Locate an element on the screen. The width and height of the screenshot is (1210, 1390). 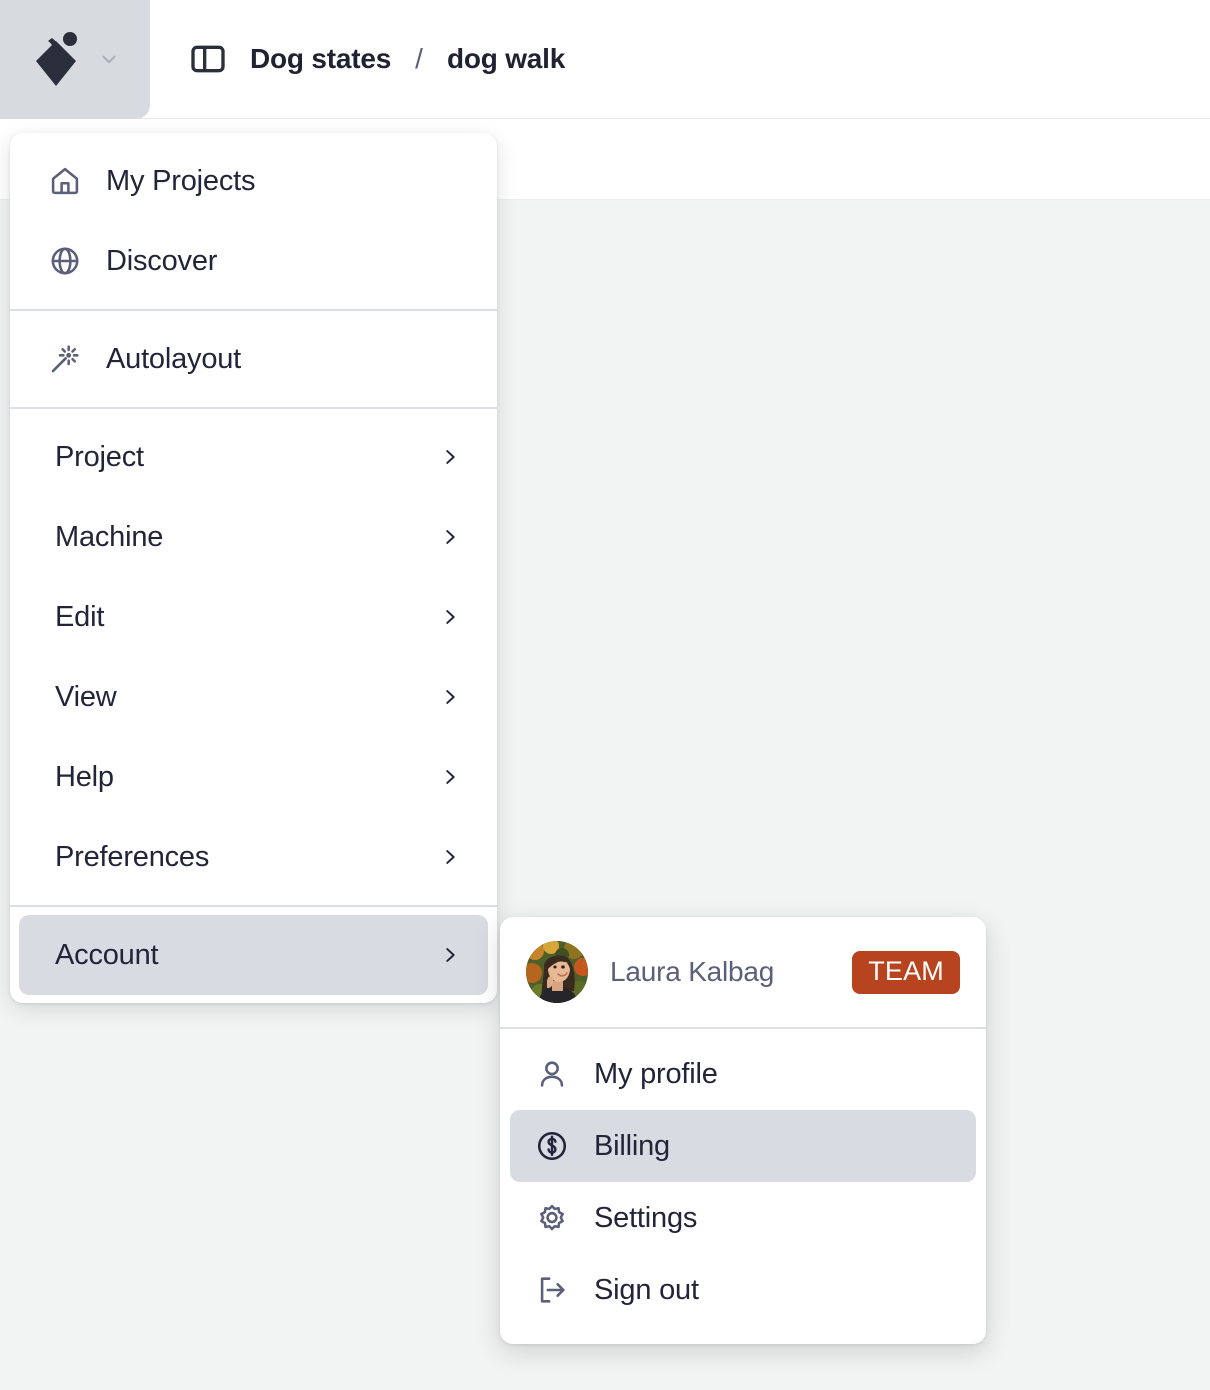
plan-badge: TEAM is located at coordinates (906, 972).